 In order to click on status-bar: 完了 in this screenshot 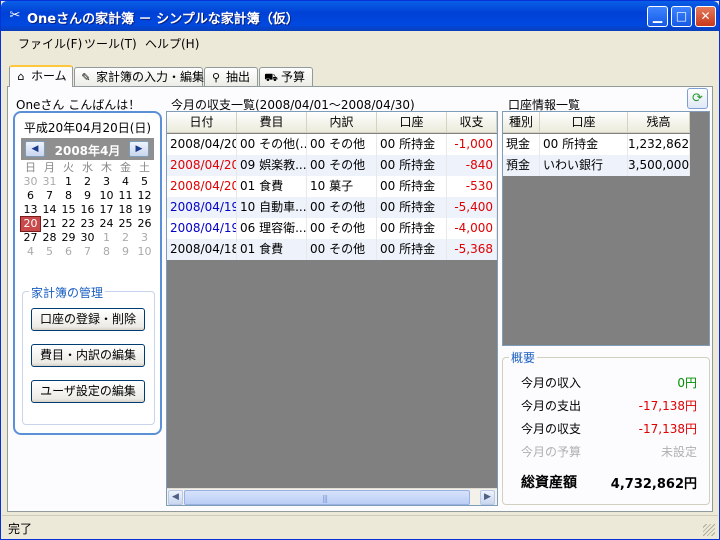, I will do `click(360, 527)`.